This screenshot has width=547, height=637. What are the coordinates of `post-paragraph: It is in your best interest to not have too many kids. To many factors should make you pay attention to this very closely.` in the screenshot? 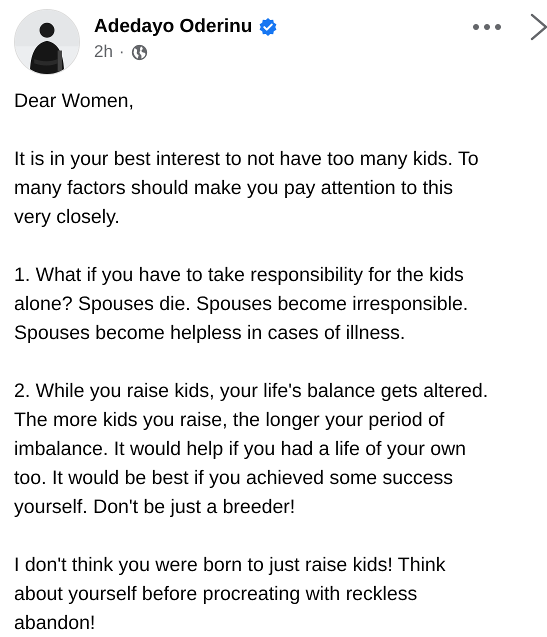 It's located at (247, 188).